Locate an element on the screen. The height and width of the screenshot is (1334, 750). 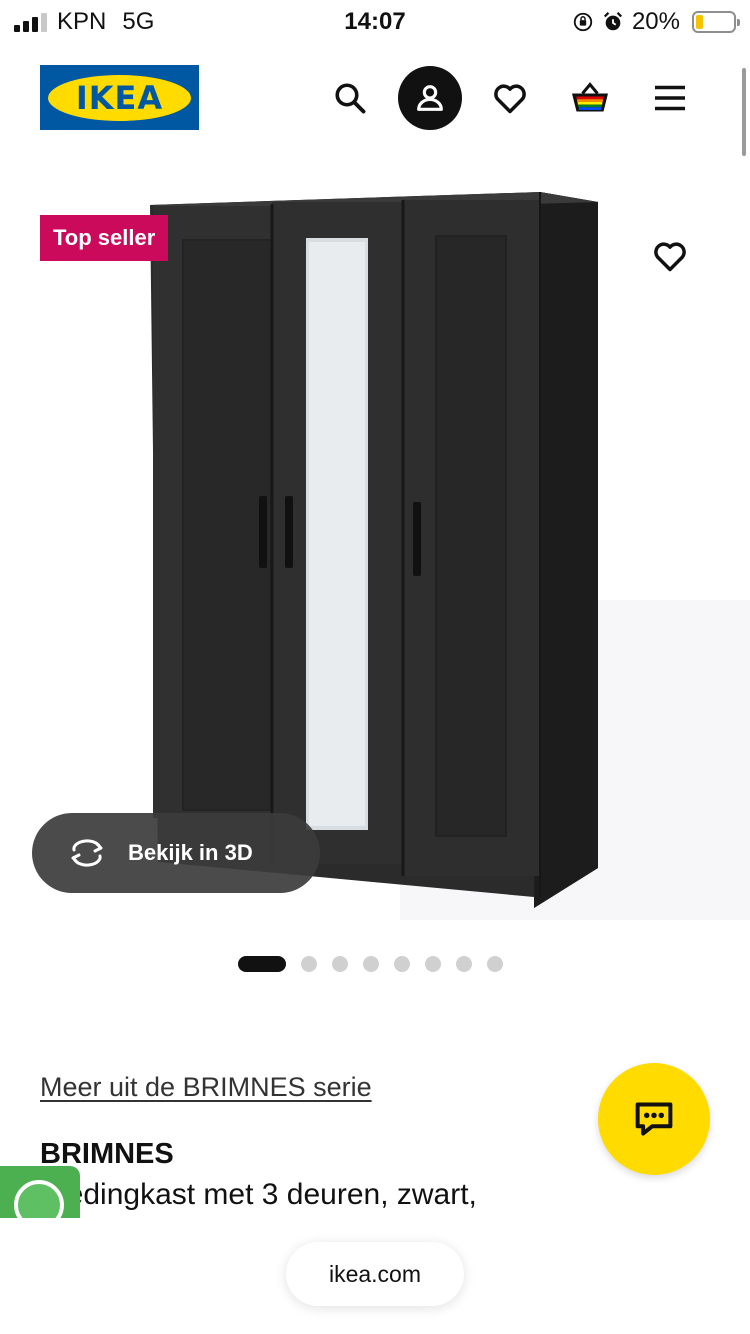
profile-button is located at coordinates (430, 98).